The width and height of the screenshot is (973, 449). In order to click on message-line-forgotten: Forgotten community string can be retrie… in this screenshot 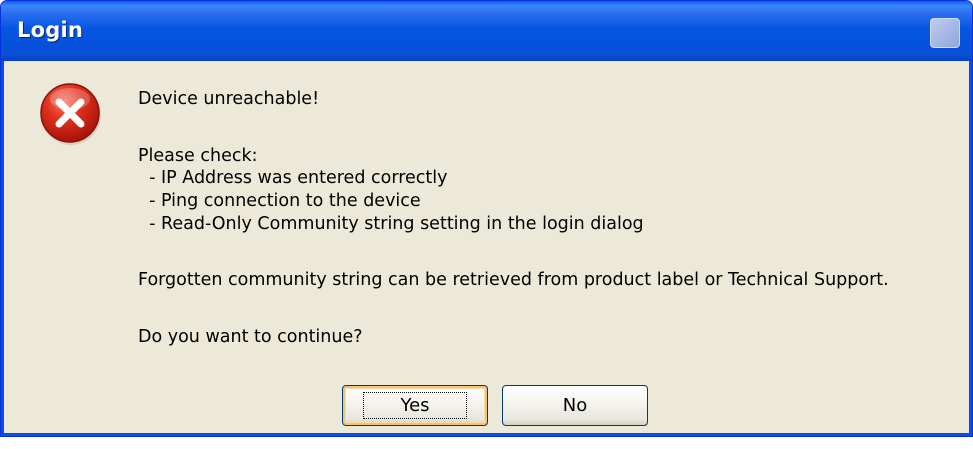, I will do `click(513, 280)`.